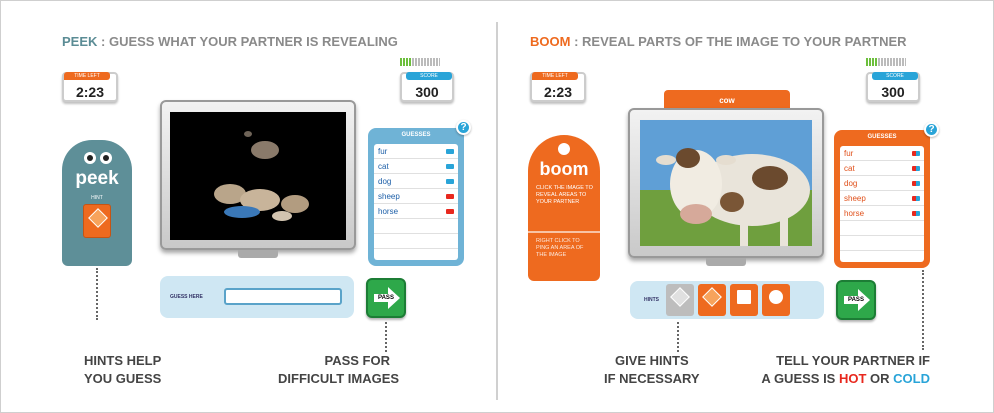 The width and height of the screenshot is (994, 413). Describe the element at coordinates (258, 176) in the screenshot. I see `peek-image-canvas` at that location.